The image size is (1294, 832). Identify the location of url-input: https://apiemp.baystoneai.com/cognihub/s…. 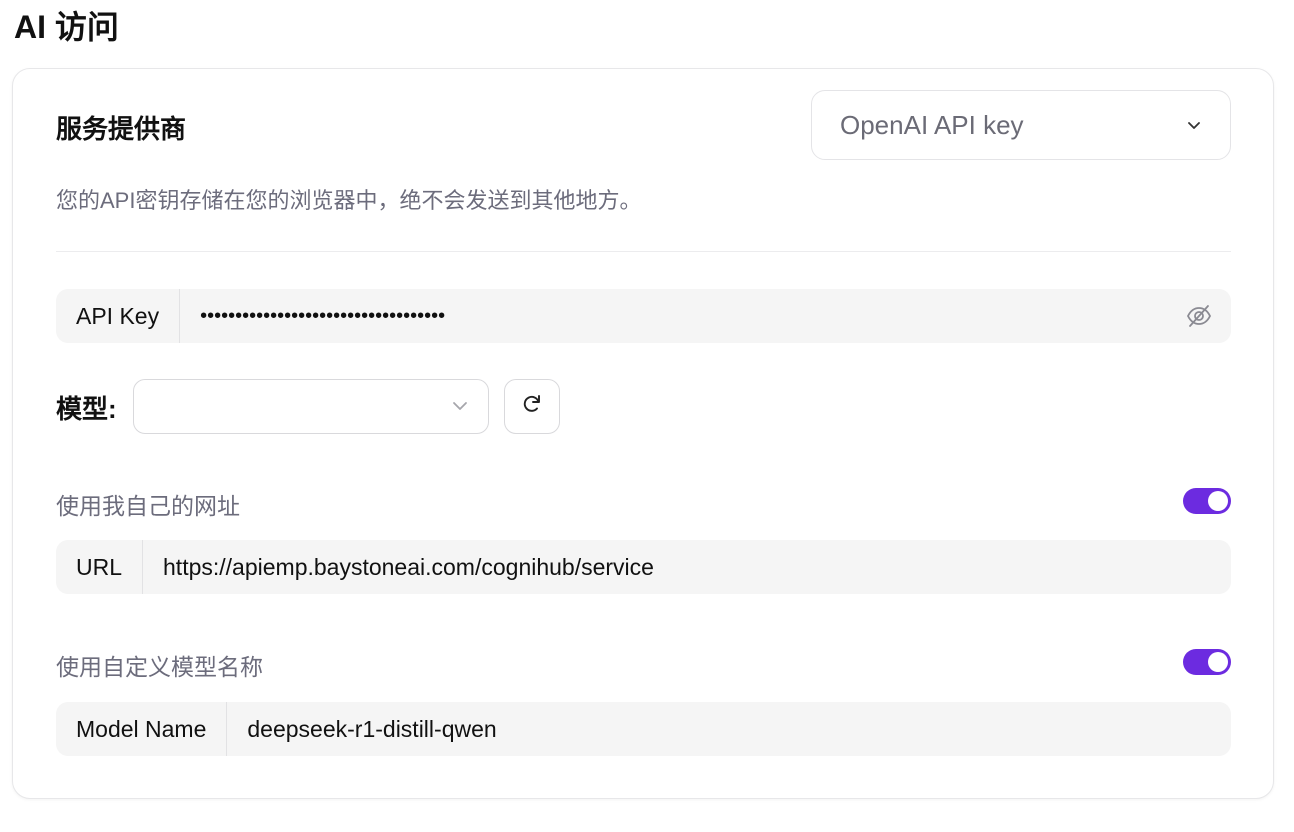
(687, 567).